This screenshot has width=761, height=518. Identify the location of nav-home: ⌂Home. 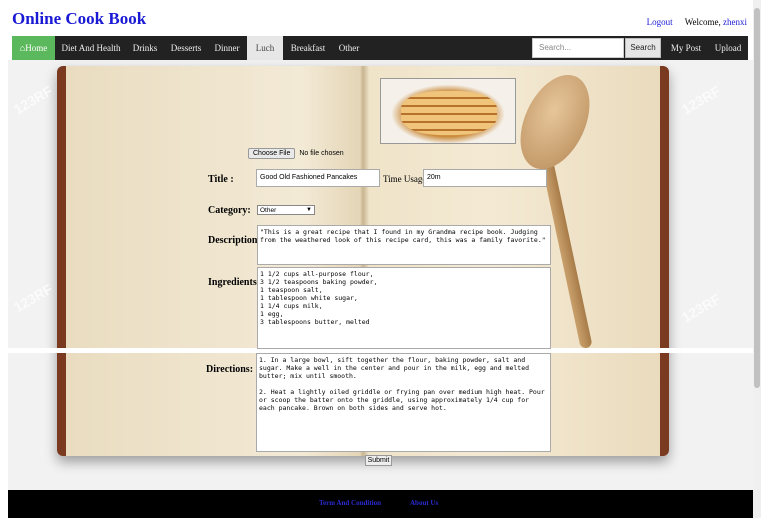
(33, 48).